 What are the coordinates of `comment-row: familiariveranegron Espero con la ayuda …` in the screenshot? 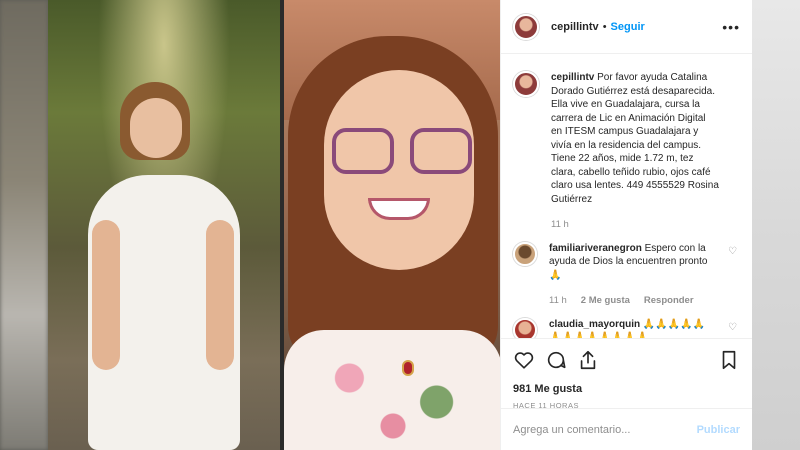 It's located at (626, 274).